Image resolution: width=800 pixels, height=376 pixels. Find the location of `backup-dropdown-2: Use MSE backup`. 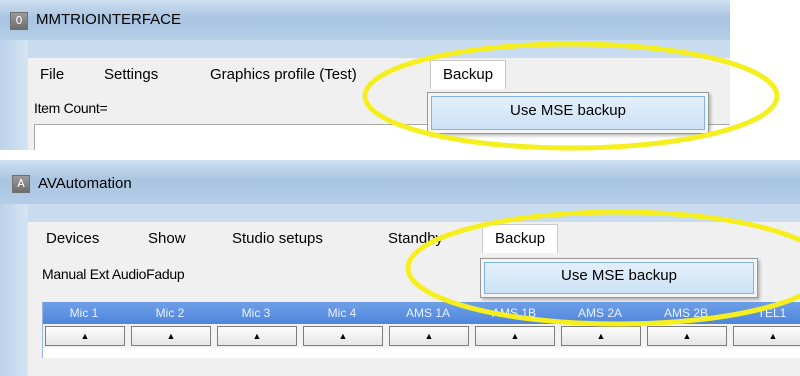

backup-dropdown-2: Use MSE backup is located at coordinates (619, 278).